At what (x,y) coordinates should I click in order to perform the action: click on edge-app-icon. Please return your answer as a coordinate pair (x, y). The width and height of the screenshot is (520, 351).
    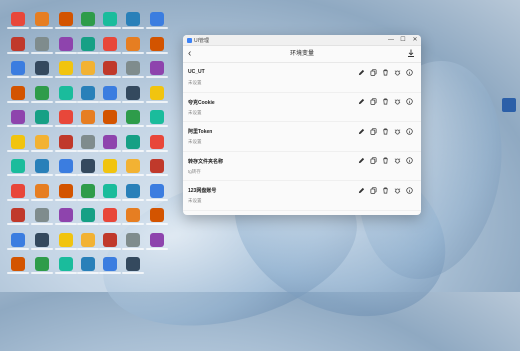
    Looking at the image, I should click on (509, 105).